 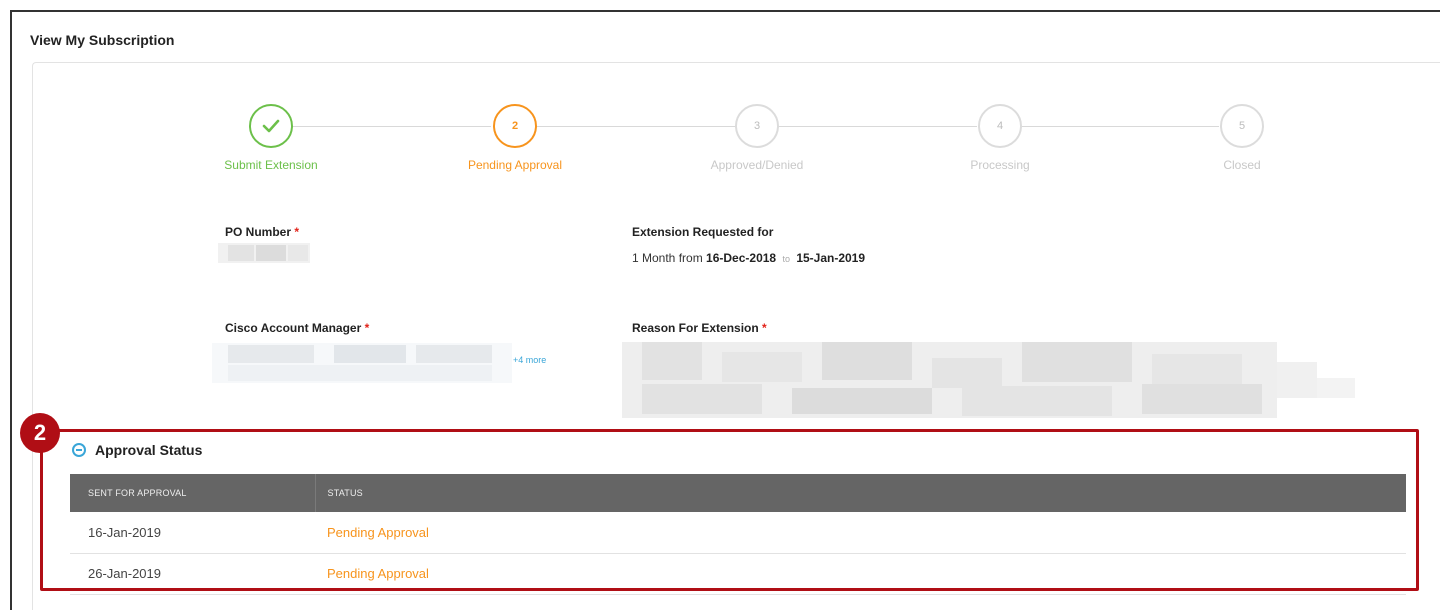 What do you see at coordinates (831, 258) in the screenshot?
I see `extension-end-date: 15-Jan-2019` at bounding box center [831, 258].